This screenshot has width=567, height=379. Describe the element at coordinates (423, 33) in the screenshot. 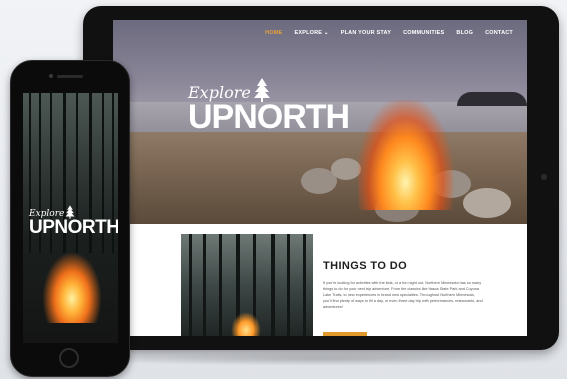

I see `nav-communities: COMMUNITIES` at that location.